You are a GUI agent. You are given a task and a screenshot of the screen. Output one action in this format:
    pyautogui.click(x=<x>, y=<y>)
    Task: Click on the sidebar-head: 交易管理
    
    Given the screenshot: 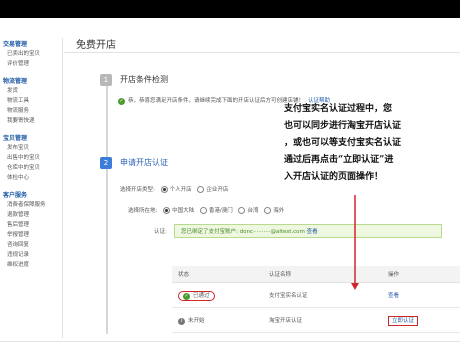 What is the action you would take?
    pyautogui.click(x=31, y=43)
    